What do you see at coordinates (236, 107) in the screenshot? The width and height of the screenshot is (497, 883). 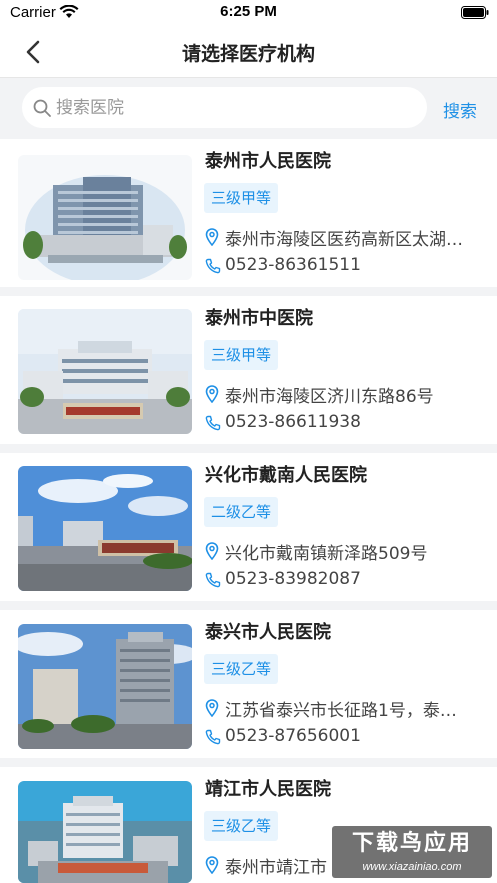 I see `search-input` at bounding box center [236, 107].